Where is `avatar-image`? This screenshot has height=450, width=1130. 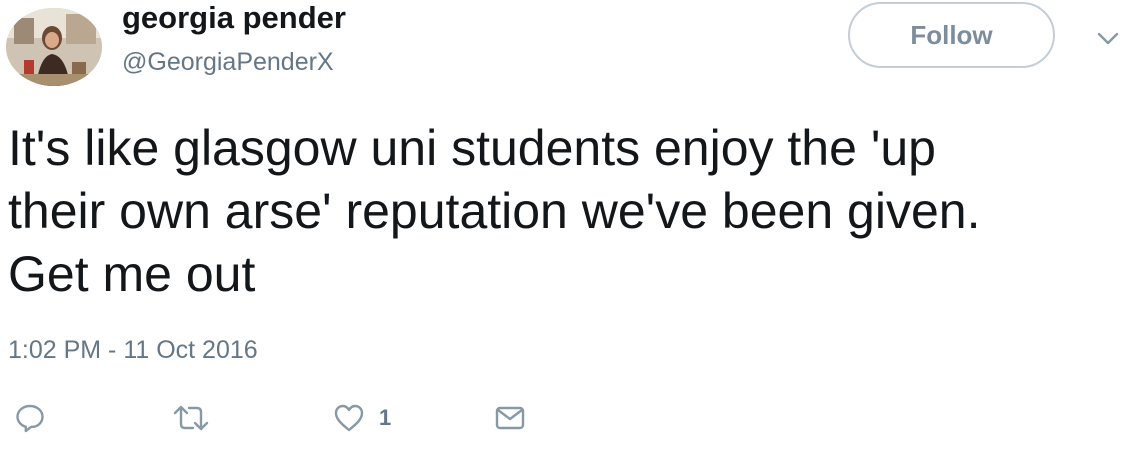 avatar-image is located at coordinates (54, 47).